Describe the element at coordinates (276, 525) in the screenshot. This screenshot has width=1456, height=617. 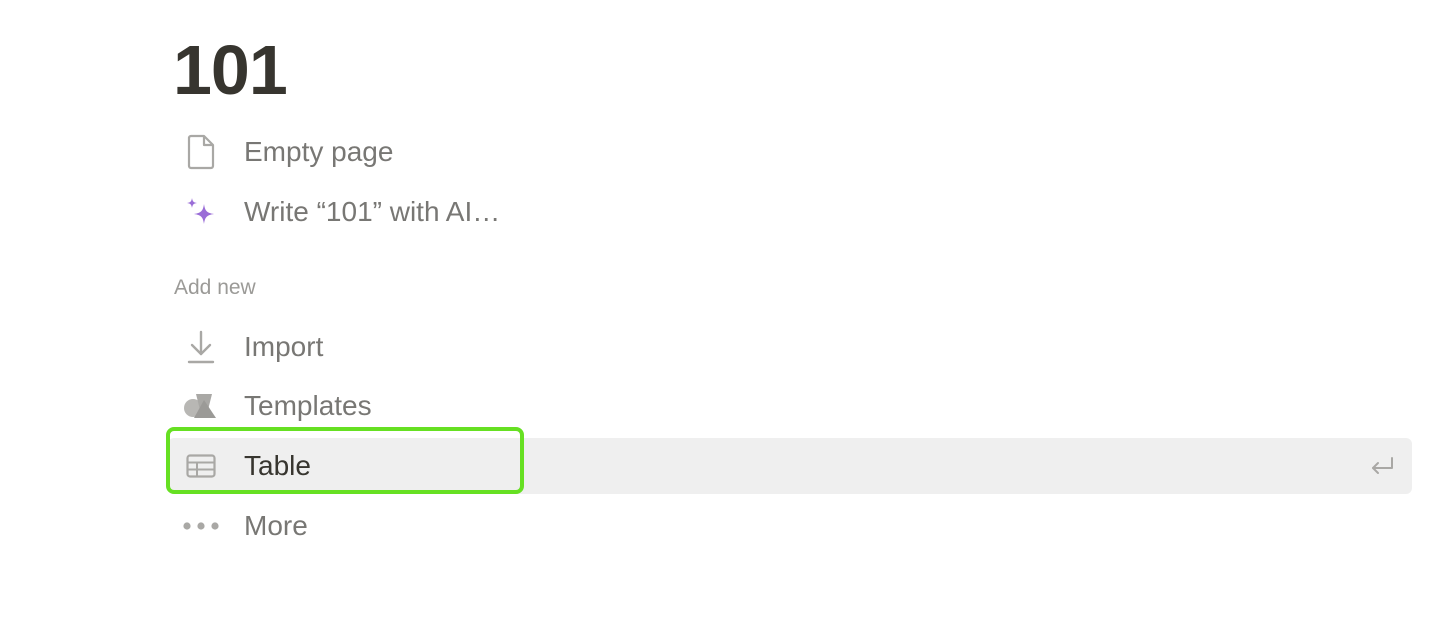
I see `more-label: More` at that location.